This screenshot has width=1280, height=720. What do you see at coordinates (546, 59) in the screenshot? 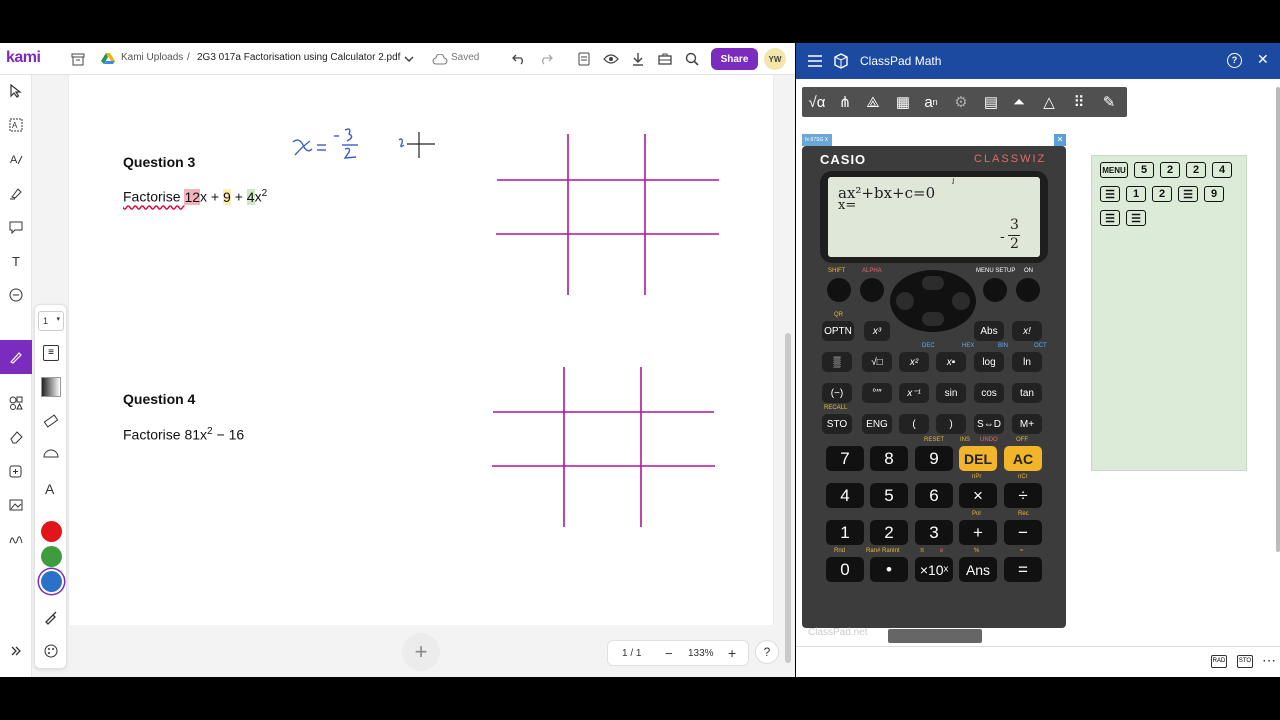
I see `redo-icon` at bounding box center [546, 59].